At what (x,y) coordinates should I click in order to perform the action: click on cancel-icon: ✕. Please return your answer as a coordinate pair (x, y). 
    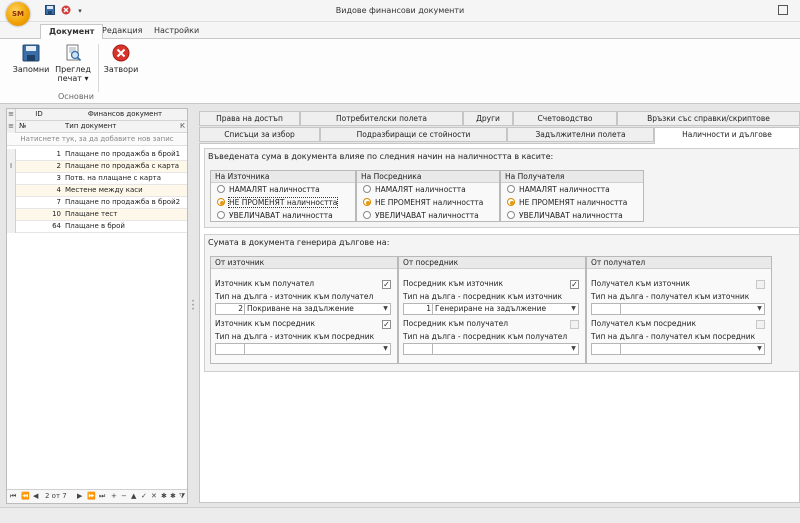
    Looking at the image, I should click on (154, 496).